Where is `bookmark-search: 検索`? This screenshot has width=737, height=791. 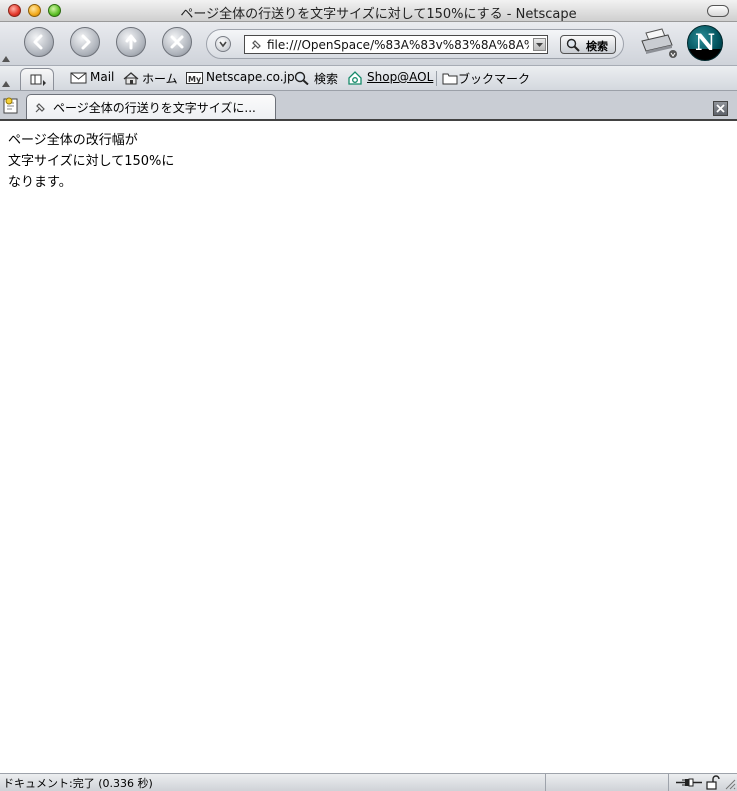 bookmark-search: 検索 is located at coordinates (317, 78).